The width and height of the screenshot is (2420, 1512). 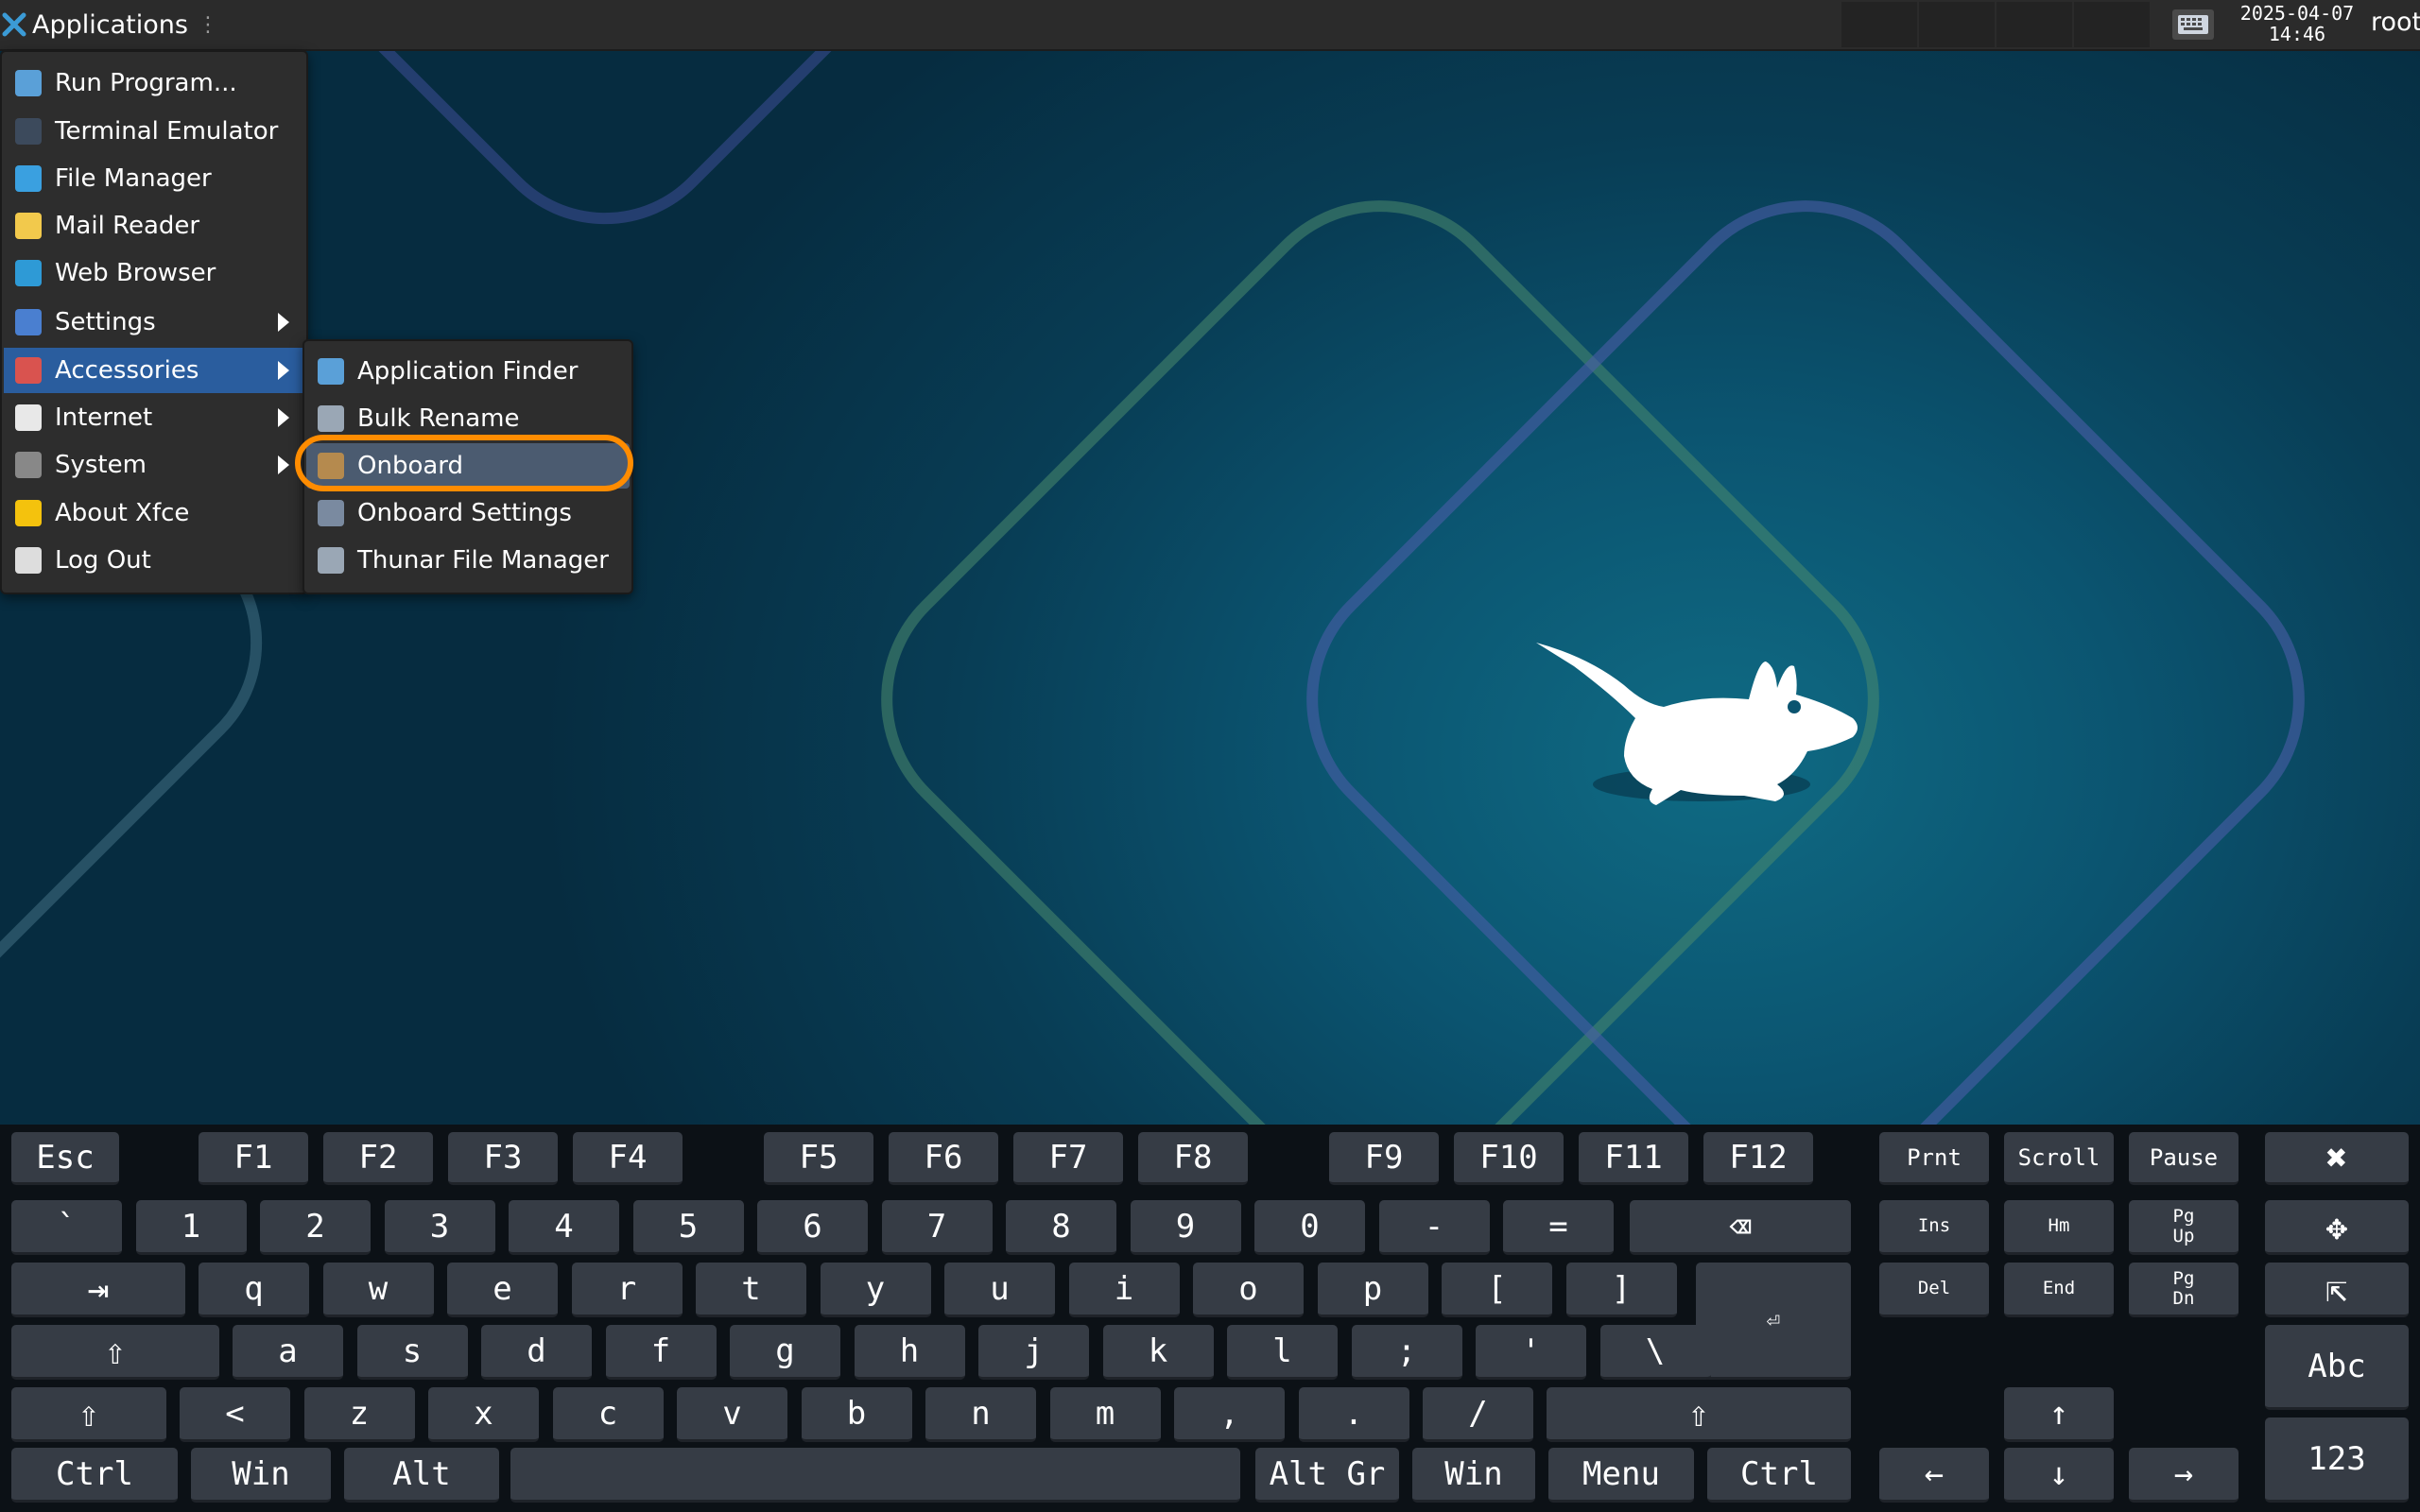 What do you see at coordinates (154, 370) in the screenshot?
I see `menu-item-accessories: Accessories` at bounding box center [154, 370].